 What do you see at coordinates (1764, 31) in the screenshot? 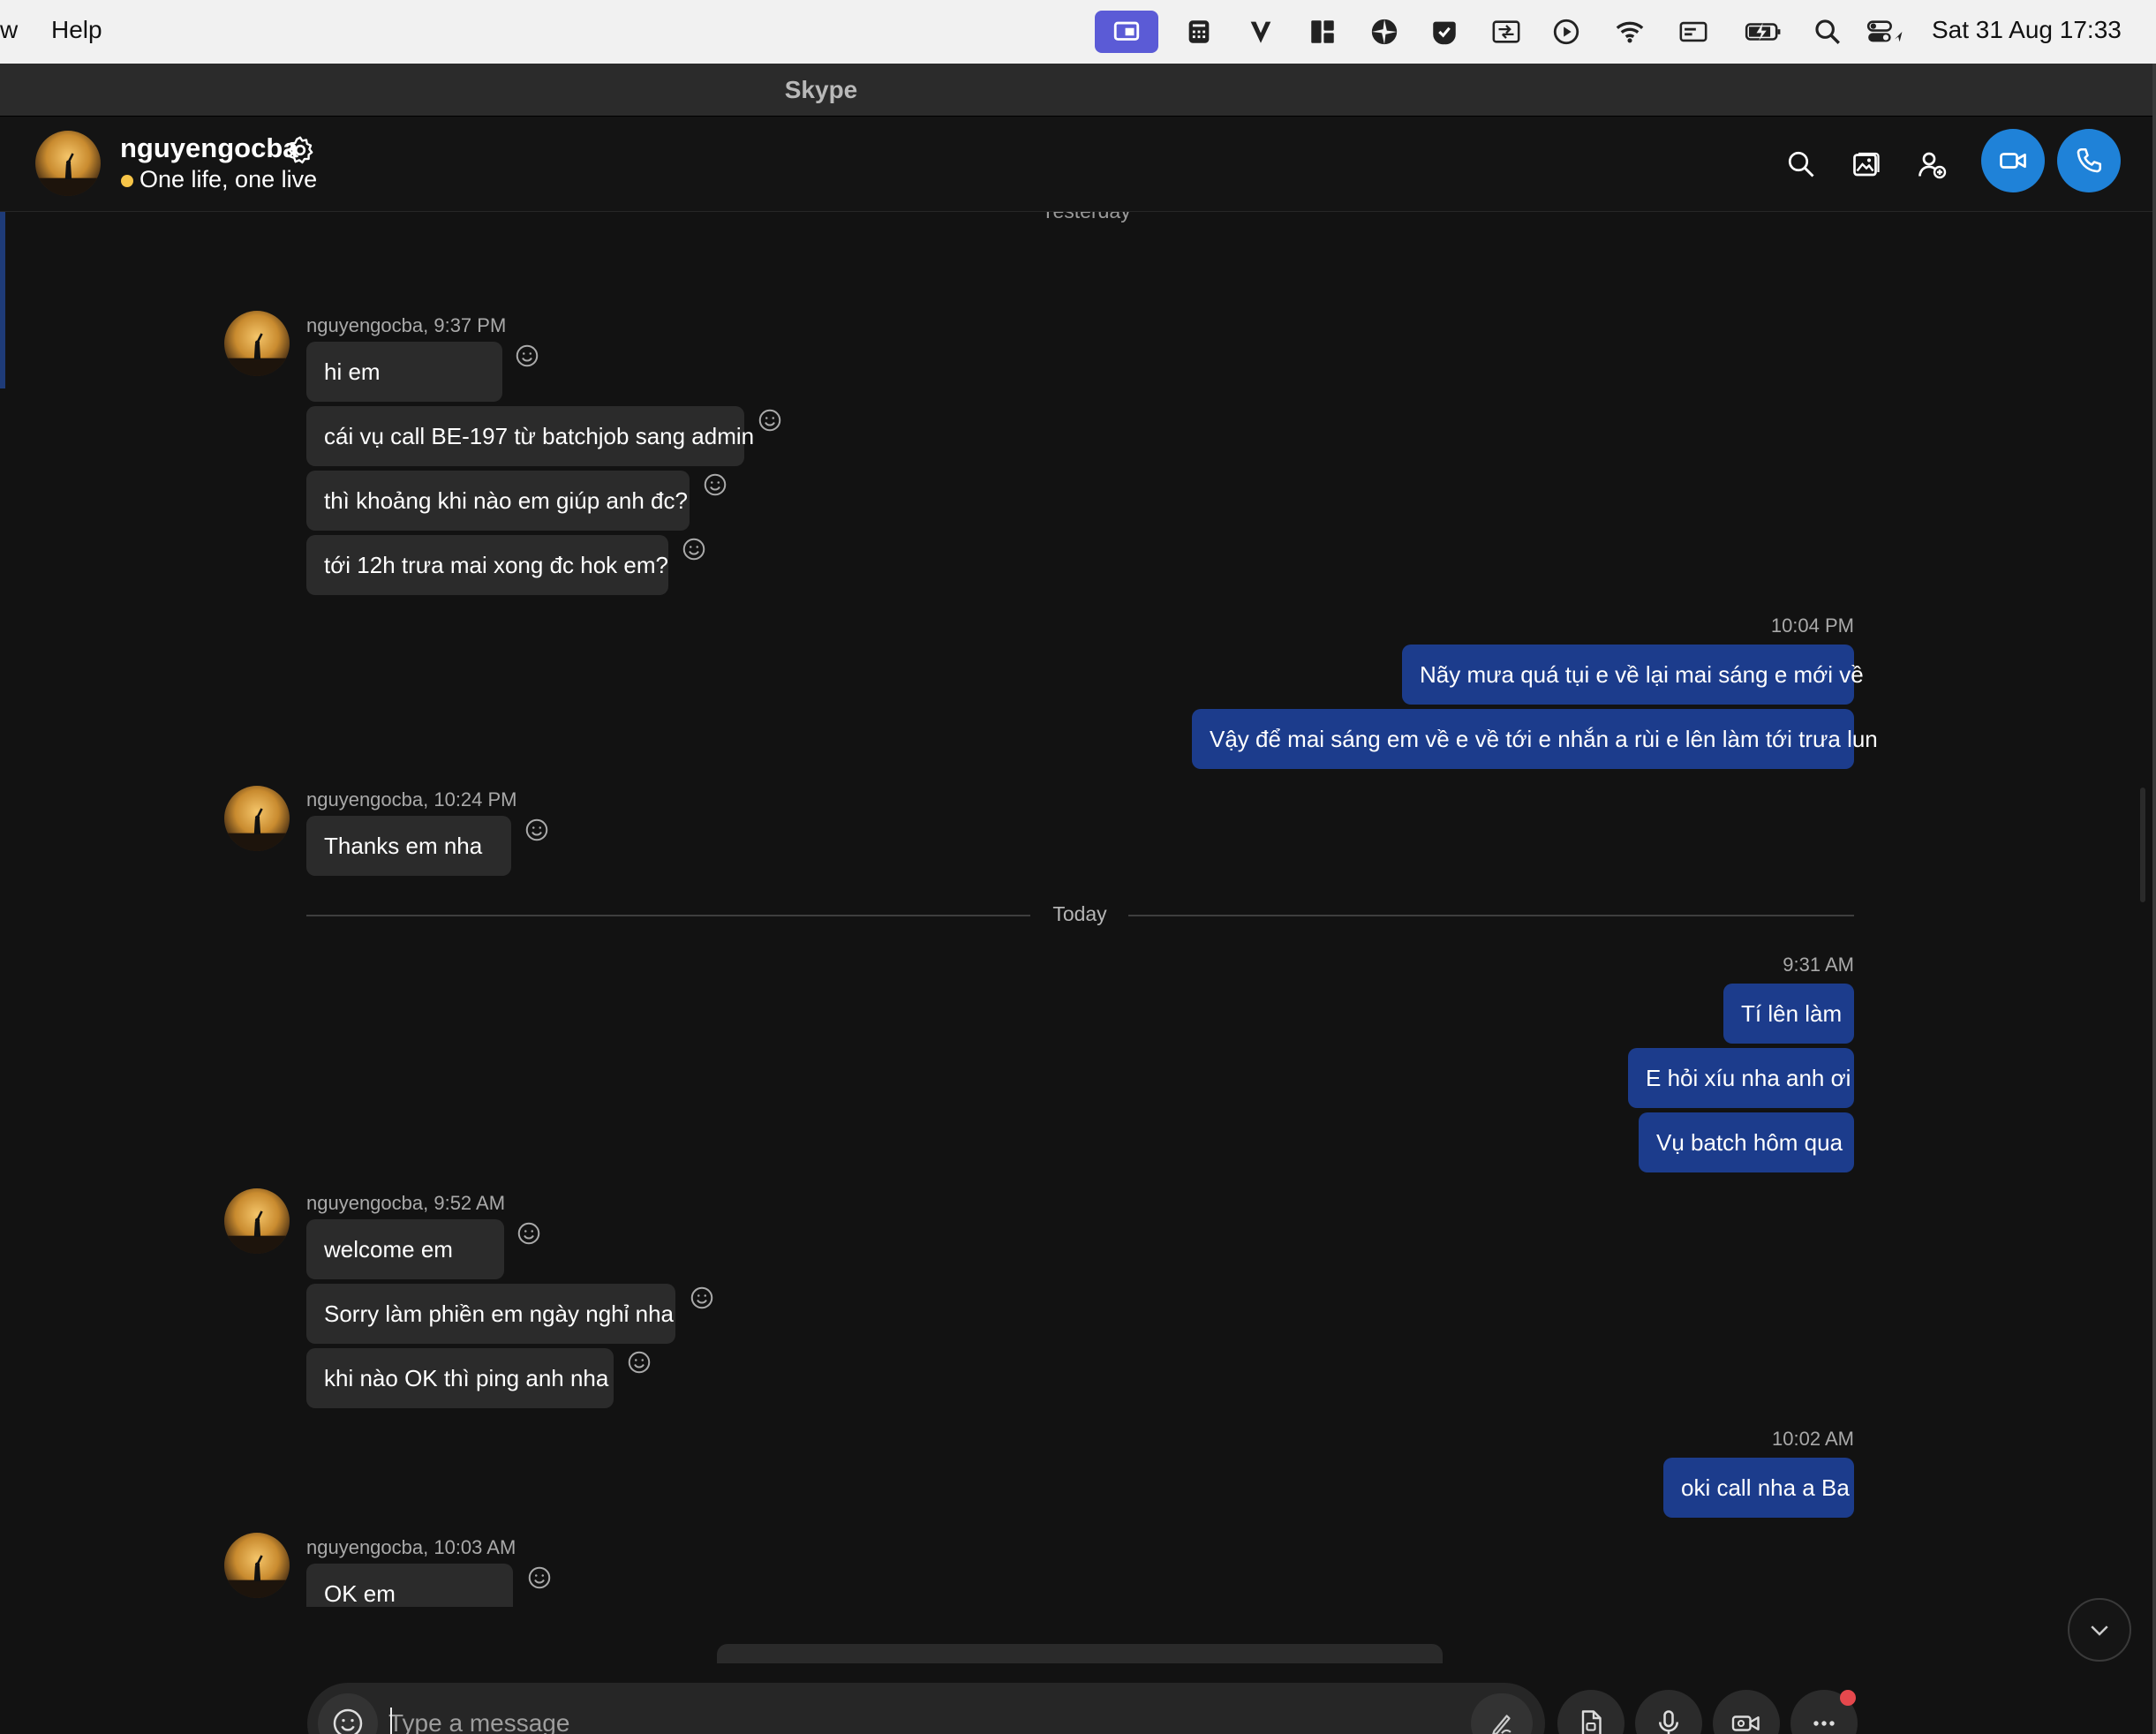
I see `battery-charging-icon` at bounding box center [1764, 31].